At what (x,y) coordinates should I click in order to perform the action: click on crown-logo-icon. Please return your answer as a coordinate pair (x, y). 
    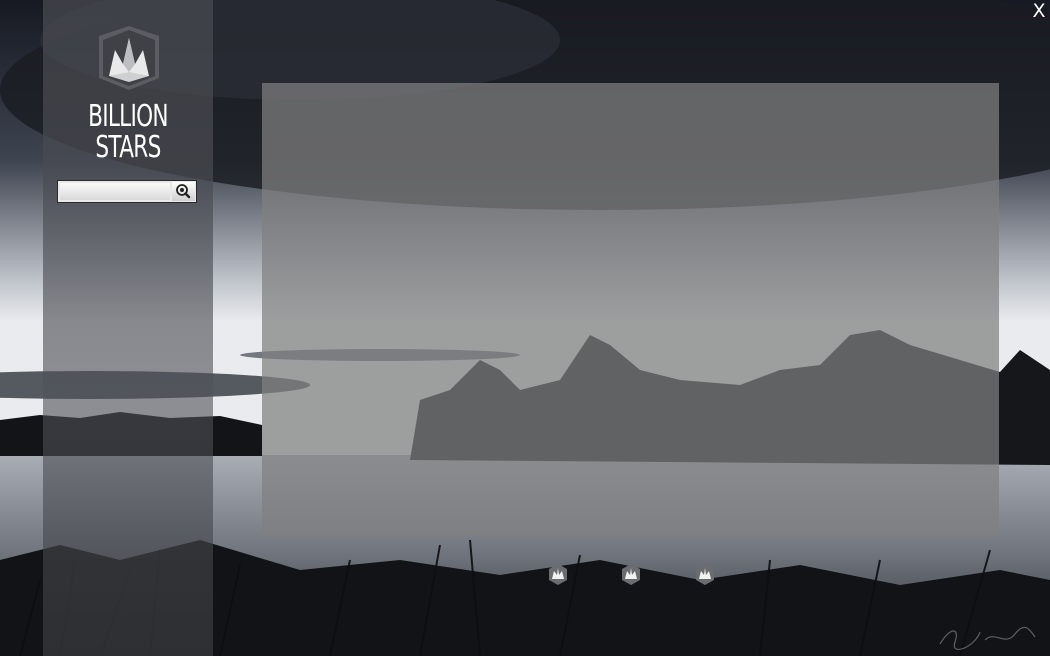
    Looking at the image, I should click on (129, 58).